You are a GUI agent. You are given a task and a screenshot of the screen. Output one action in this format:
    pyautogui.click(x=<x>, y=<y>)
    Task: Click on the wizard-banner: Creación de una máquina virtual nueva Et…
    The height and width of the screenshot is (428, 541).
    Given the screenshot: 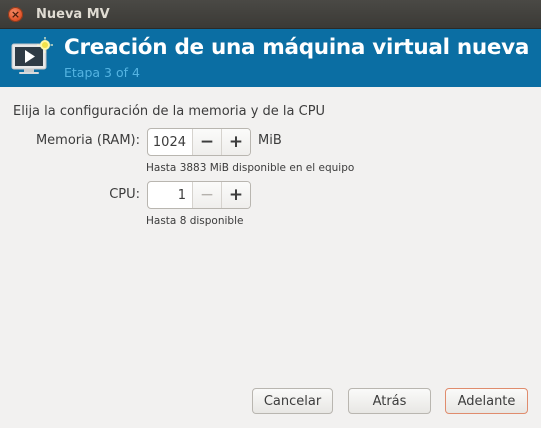 What is the action you would take?
    pyautogui.click(x=270, y=58)
    